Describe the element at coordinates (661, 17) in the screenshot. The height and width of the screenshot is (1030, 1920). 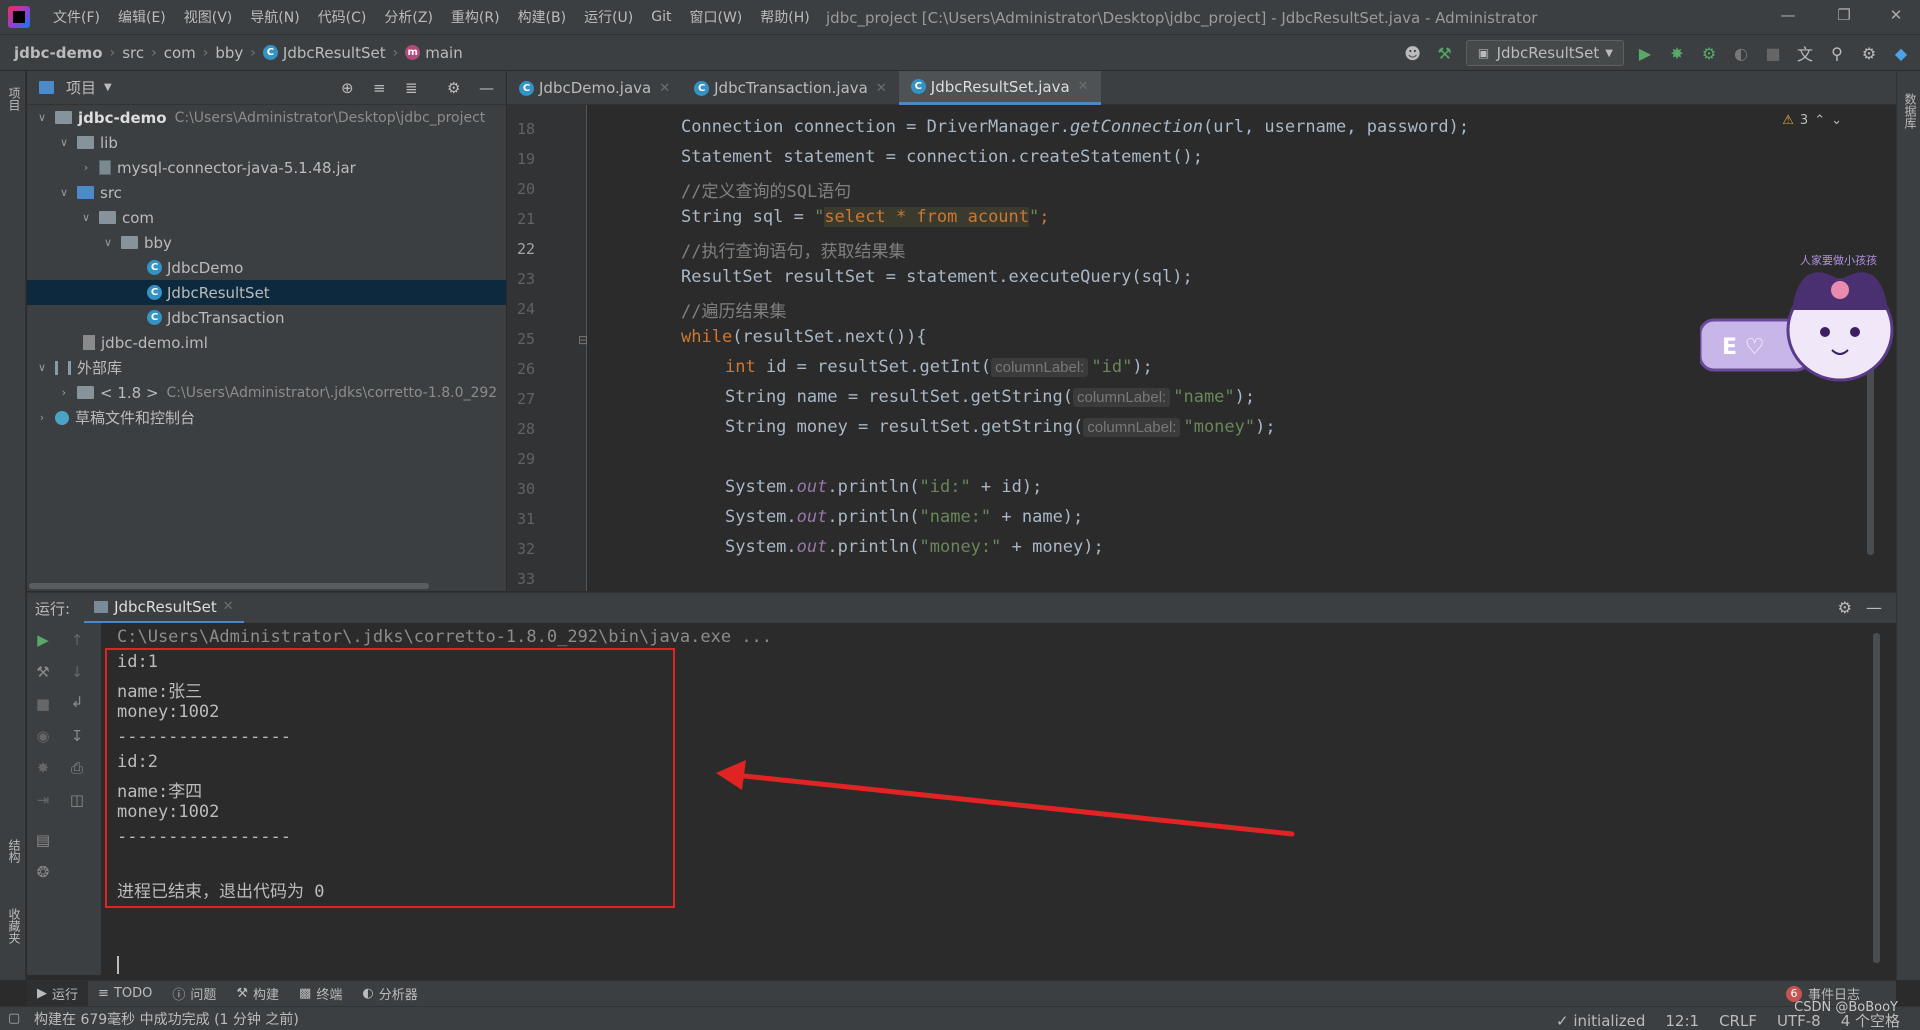
I see `menu-git: Git` at that location.